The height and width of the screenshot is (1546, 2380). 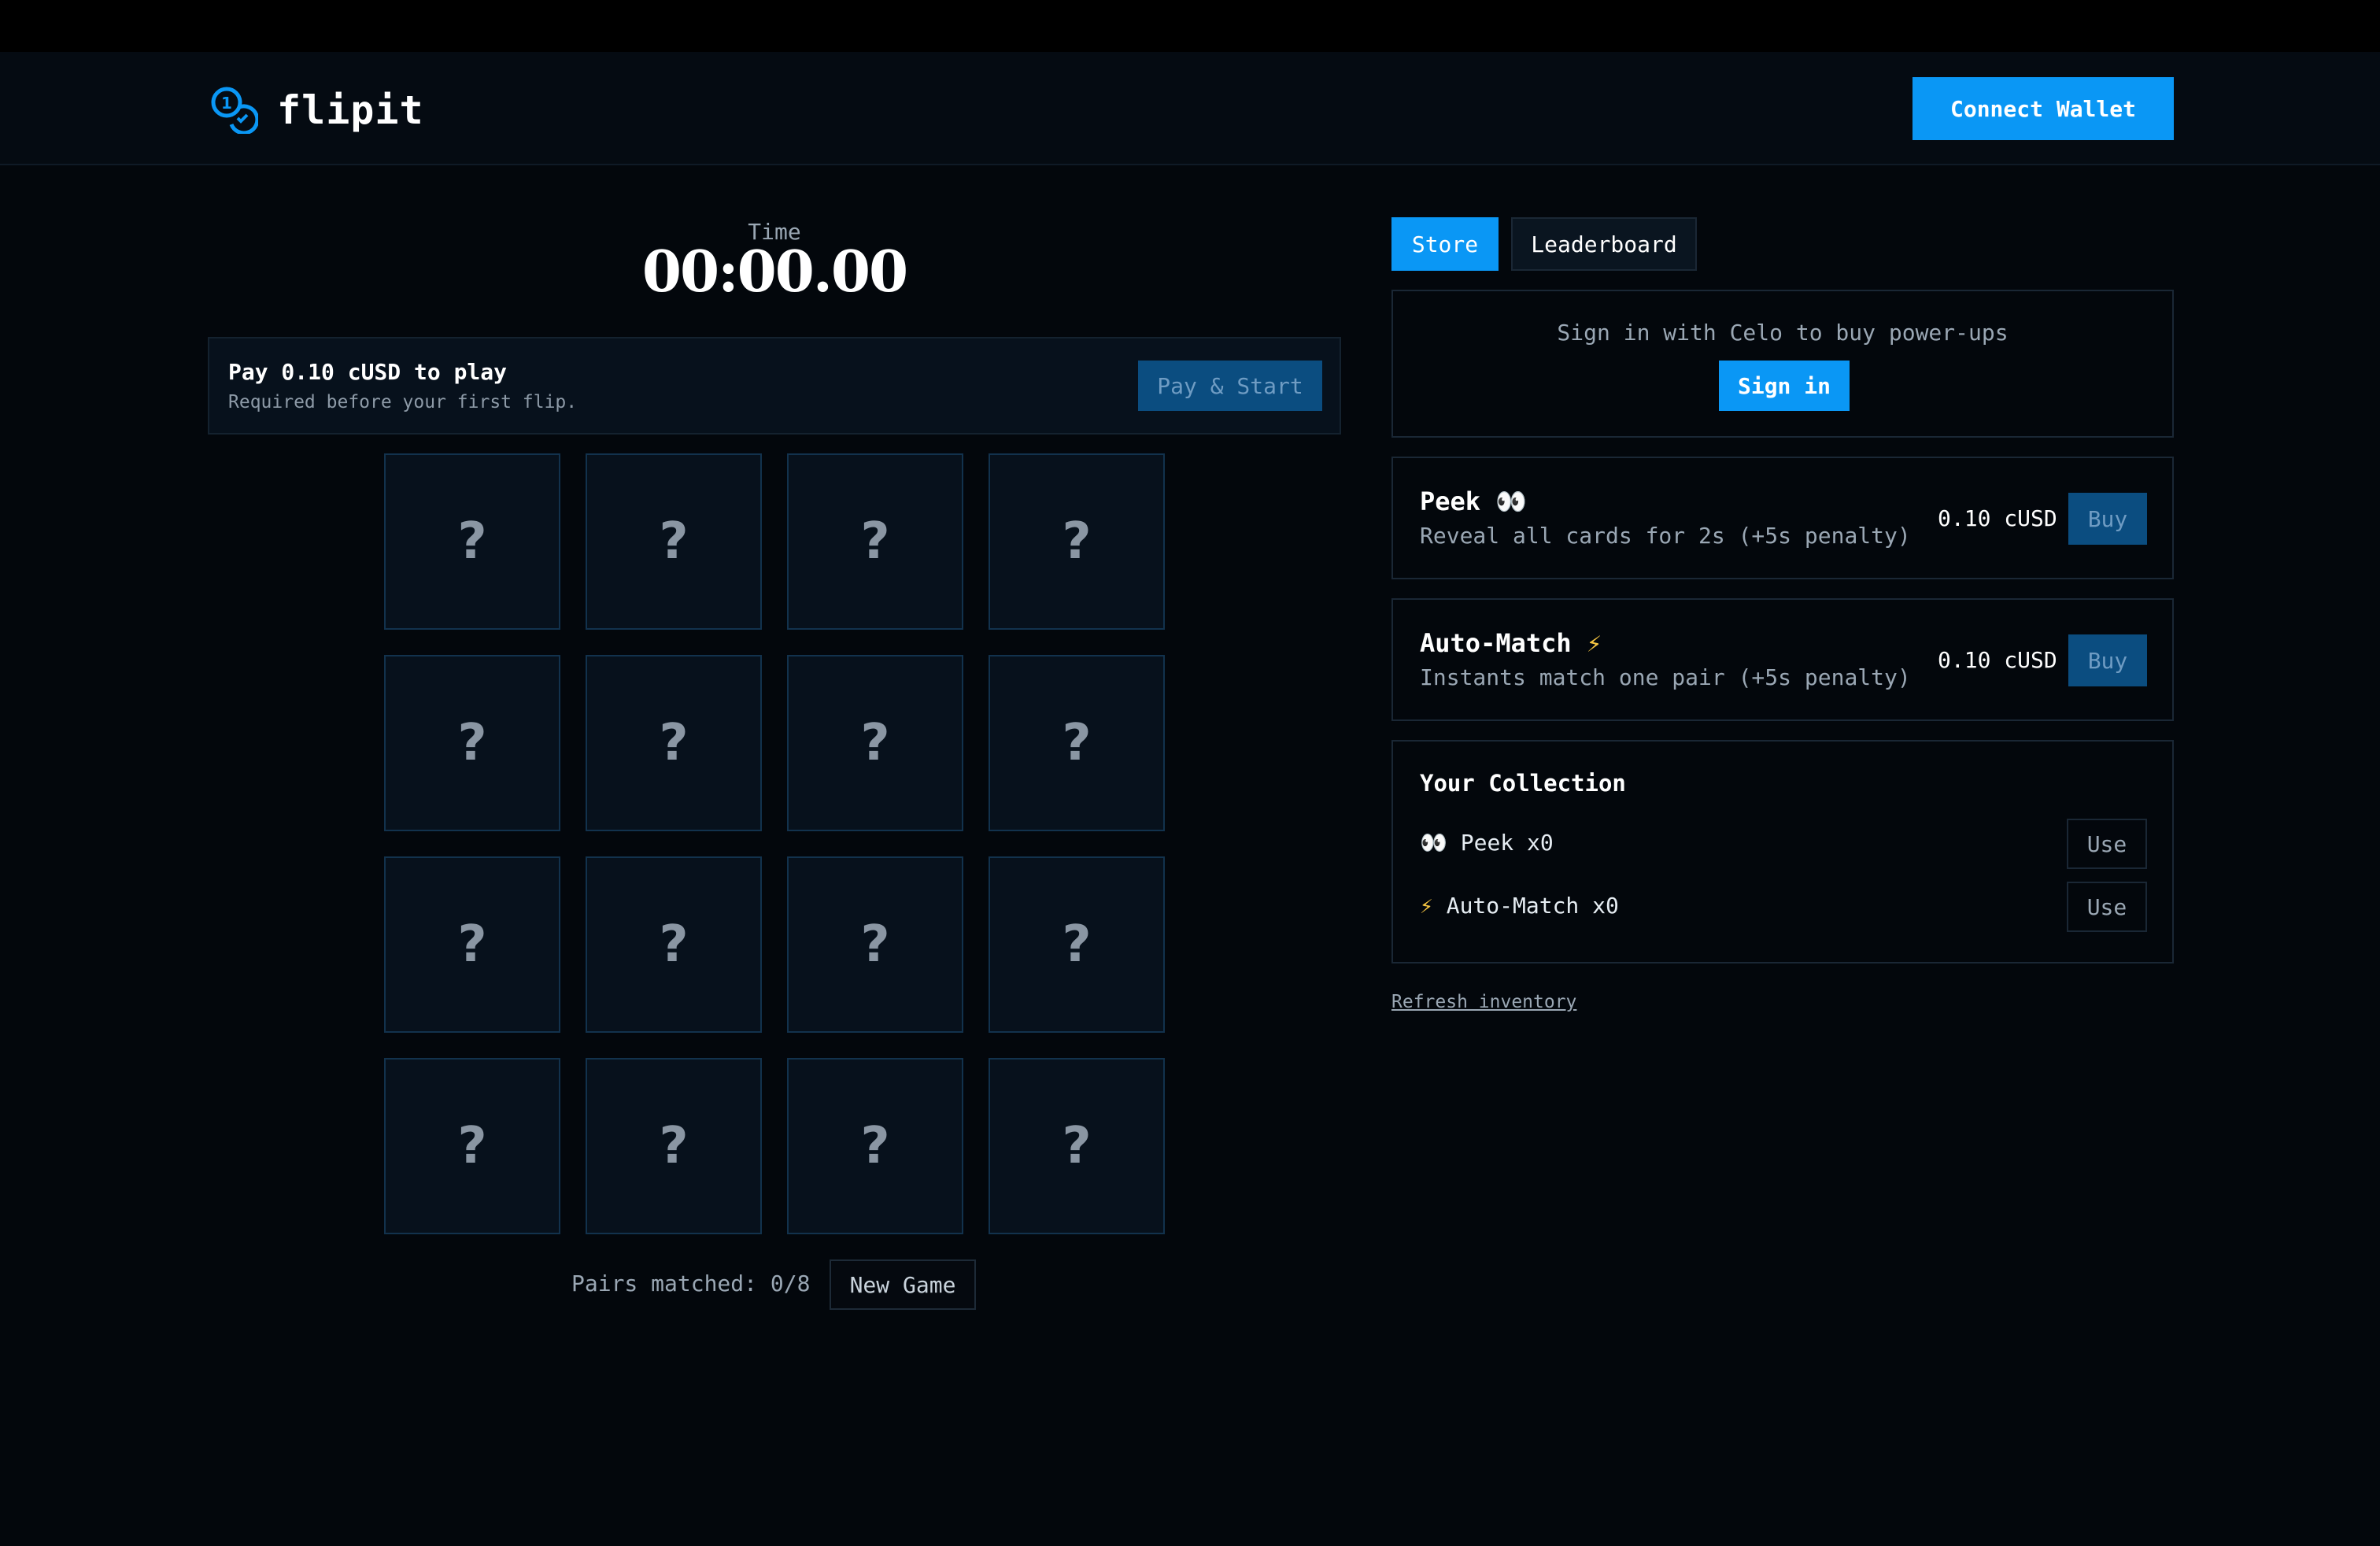 I want to click on collection-item-label: Peek x0, so click(x=1507, y=843).